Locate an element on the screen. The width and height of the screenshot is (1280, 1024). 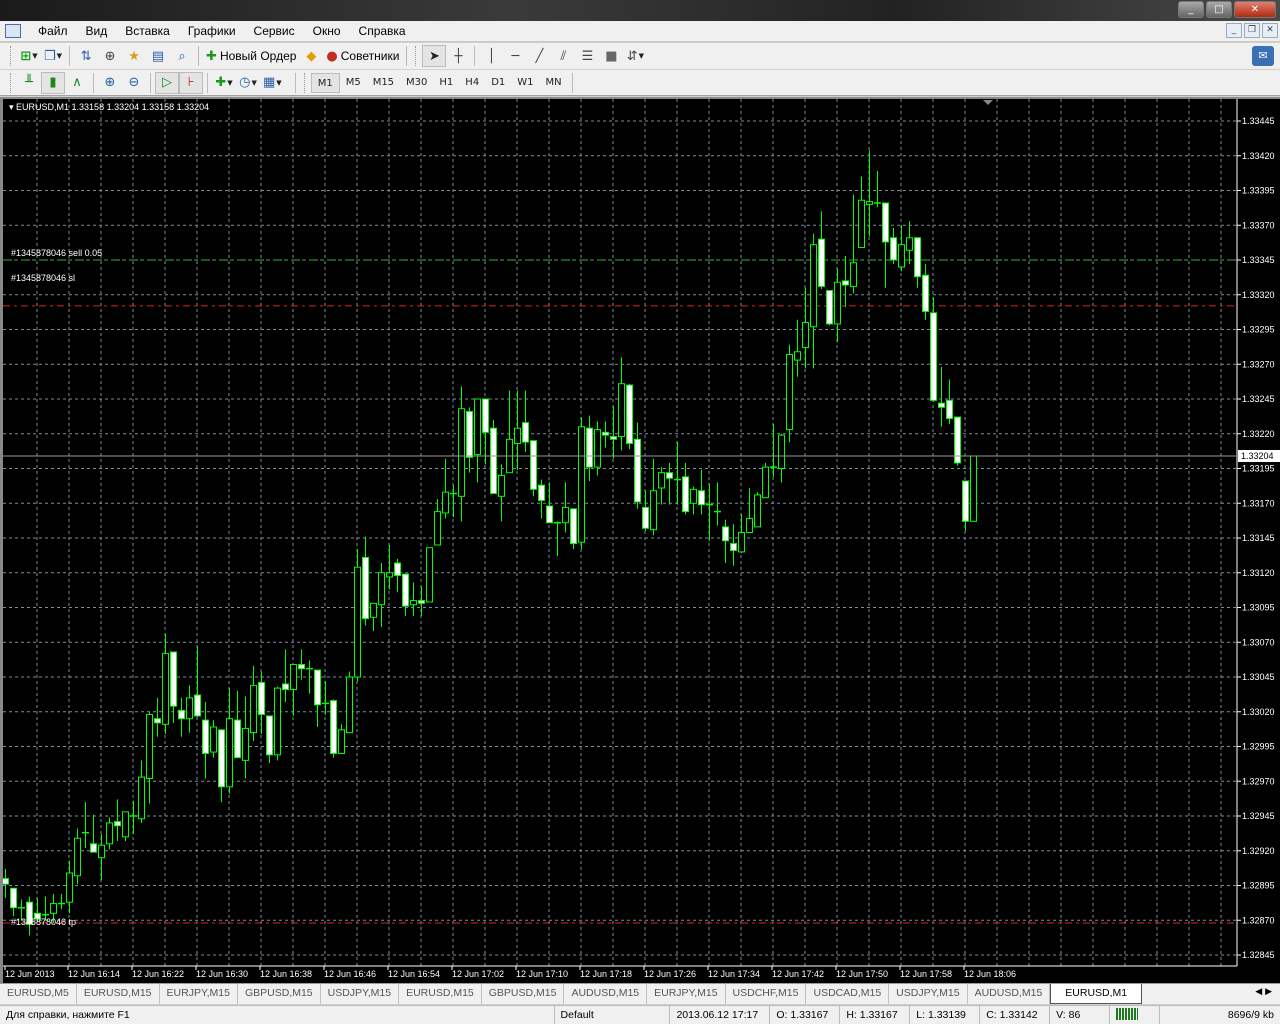
vertical-line-button: │ is located at coordinates (491, 56).